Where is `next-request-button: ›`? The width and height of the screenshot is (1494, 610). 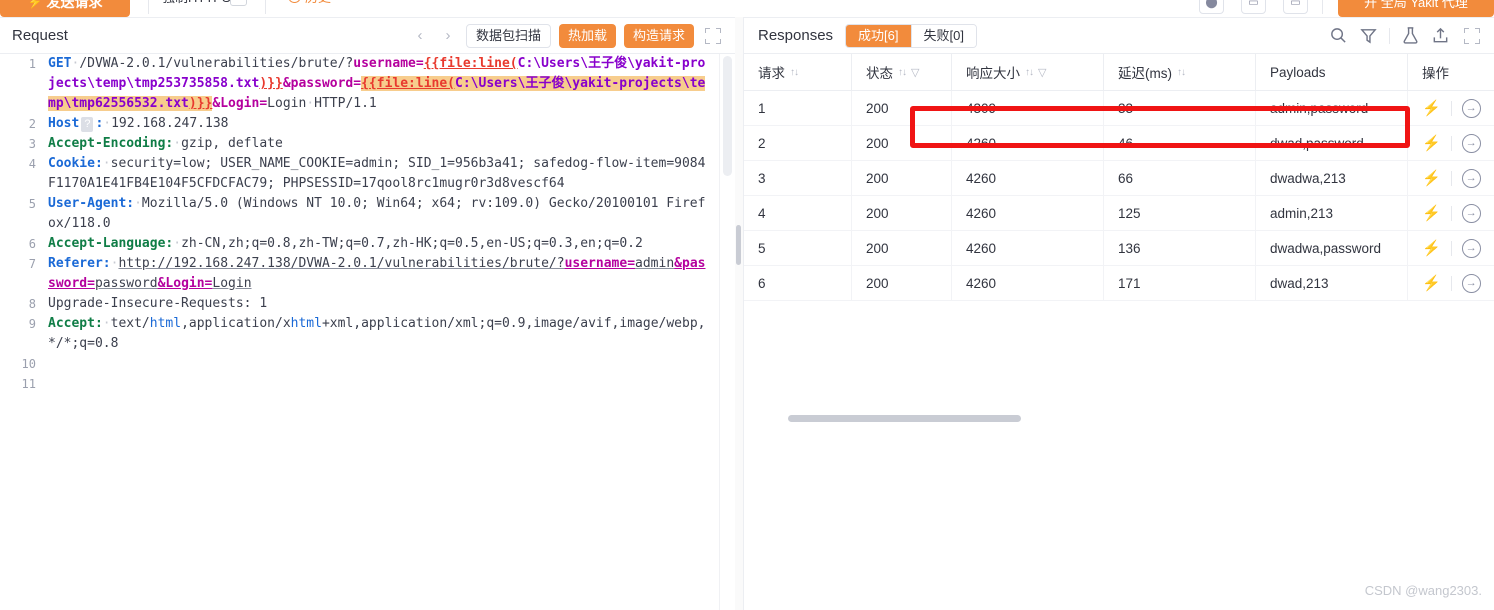 next-request-button: › is located at coordinates (448, 36).